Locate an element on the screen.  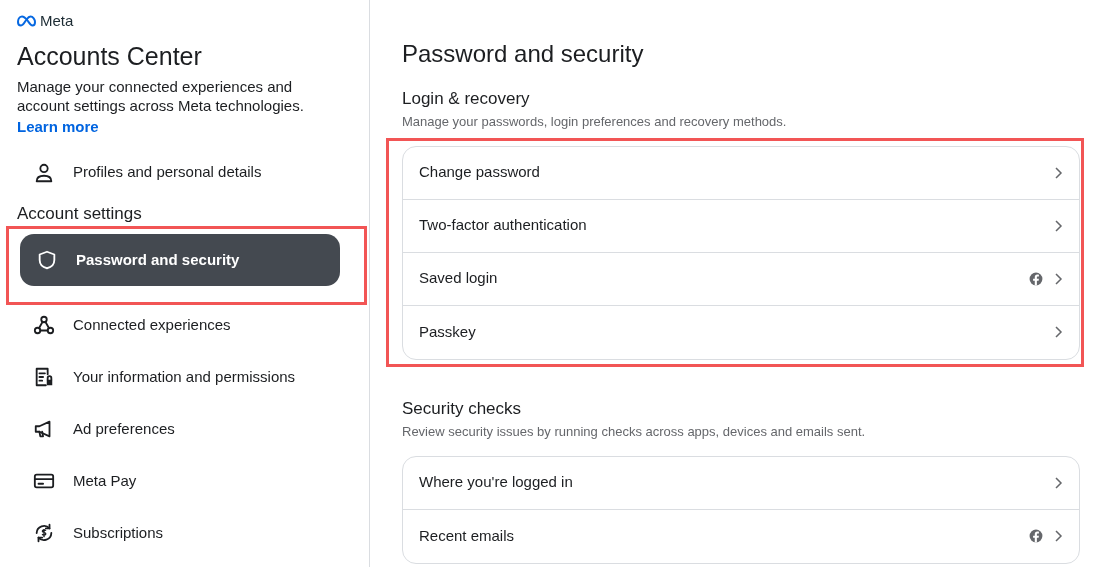
sidebar-item: Meta Pay is located at coordinates (177, 481).